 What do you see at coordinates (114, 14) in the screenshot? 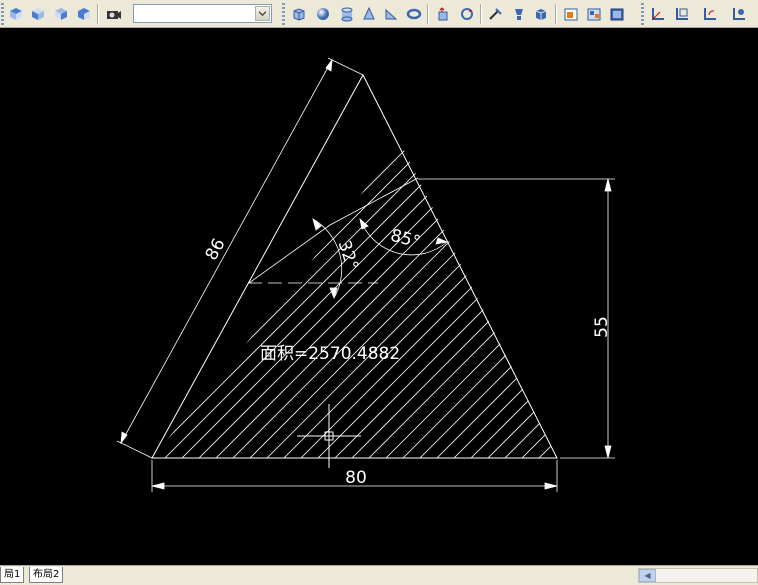
I see `camera-icon` at bounding box center [114, 14].